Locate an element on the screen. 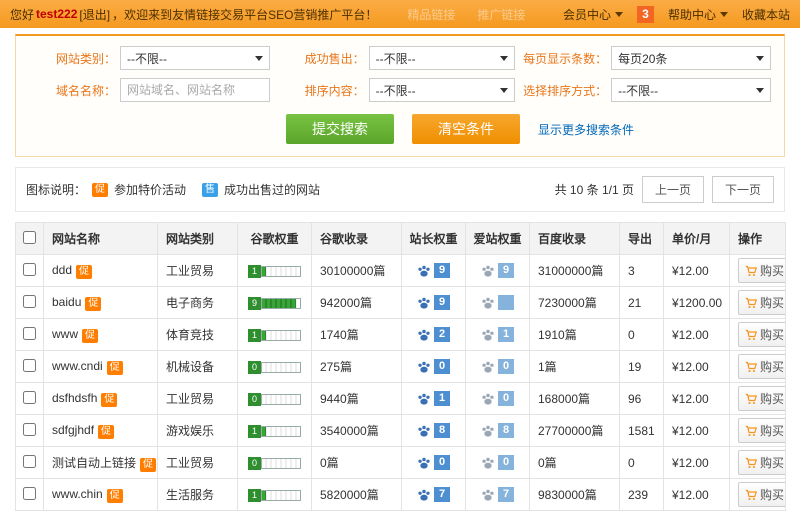  favorite-link: 收藏本站 is located at coordinates (766, 14).